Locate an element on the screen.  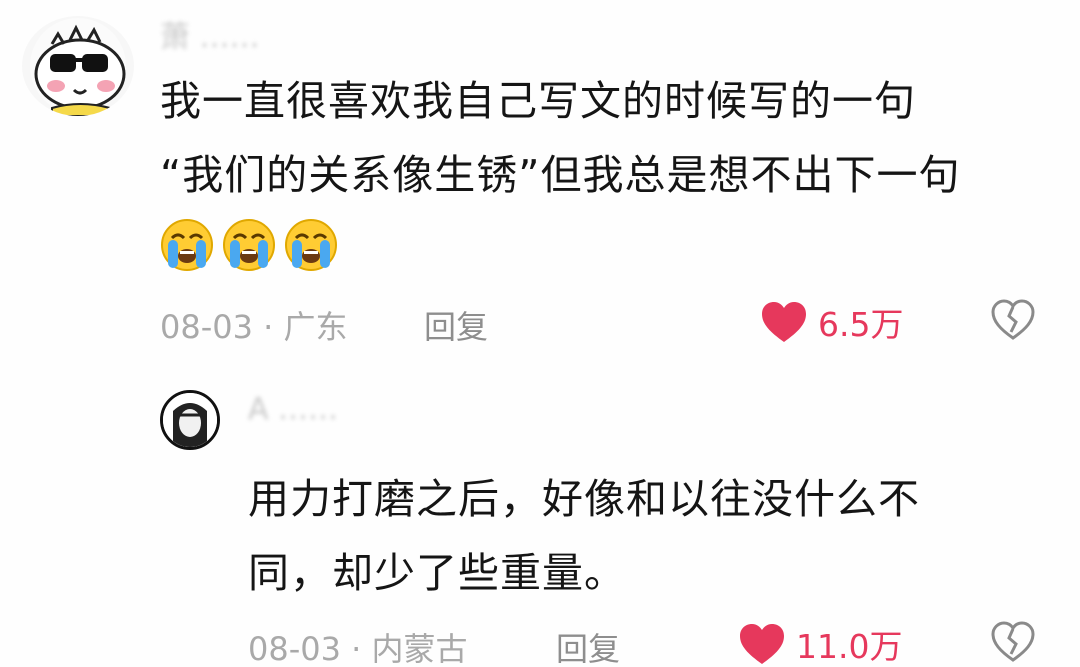
commenter-avatar is located at coordinates (78, 66).